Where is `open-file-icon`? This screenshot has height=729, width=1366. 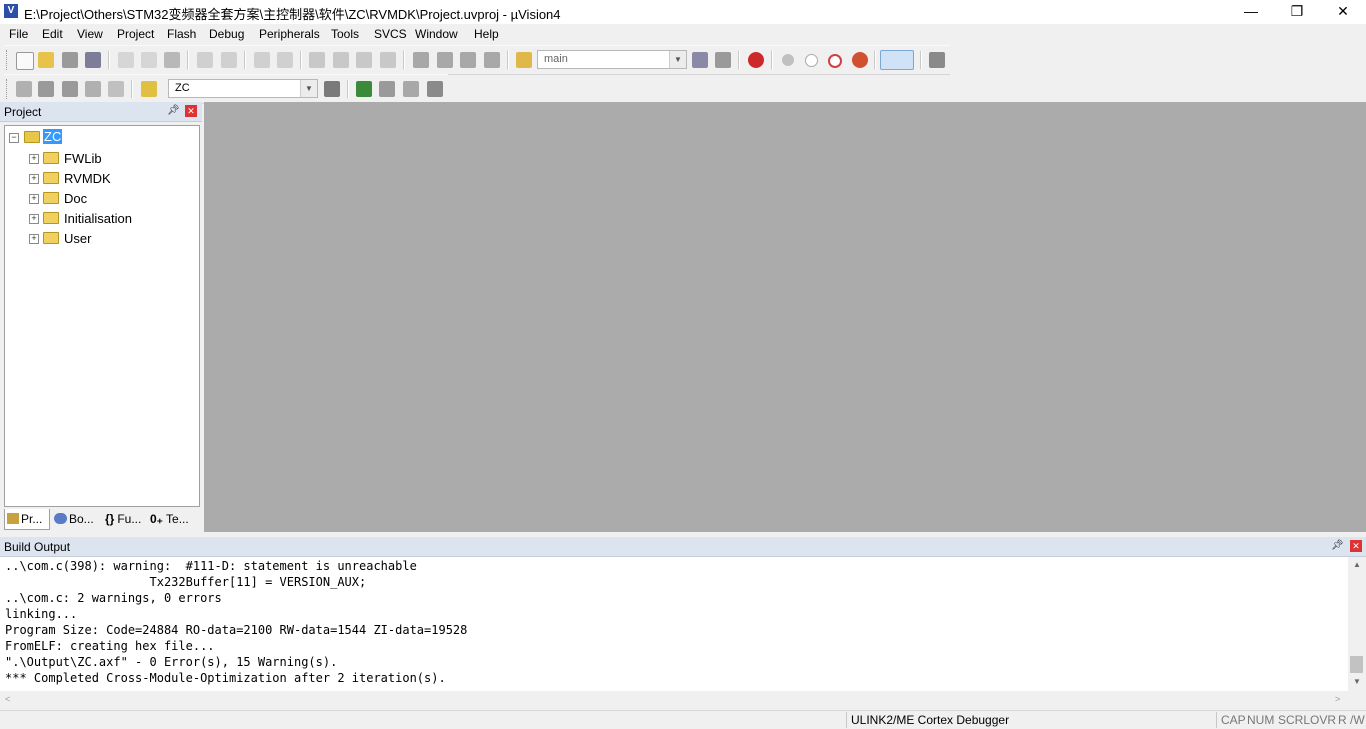 open-file-icon is located at coordinates (46, 60).